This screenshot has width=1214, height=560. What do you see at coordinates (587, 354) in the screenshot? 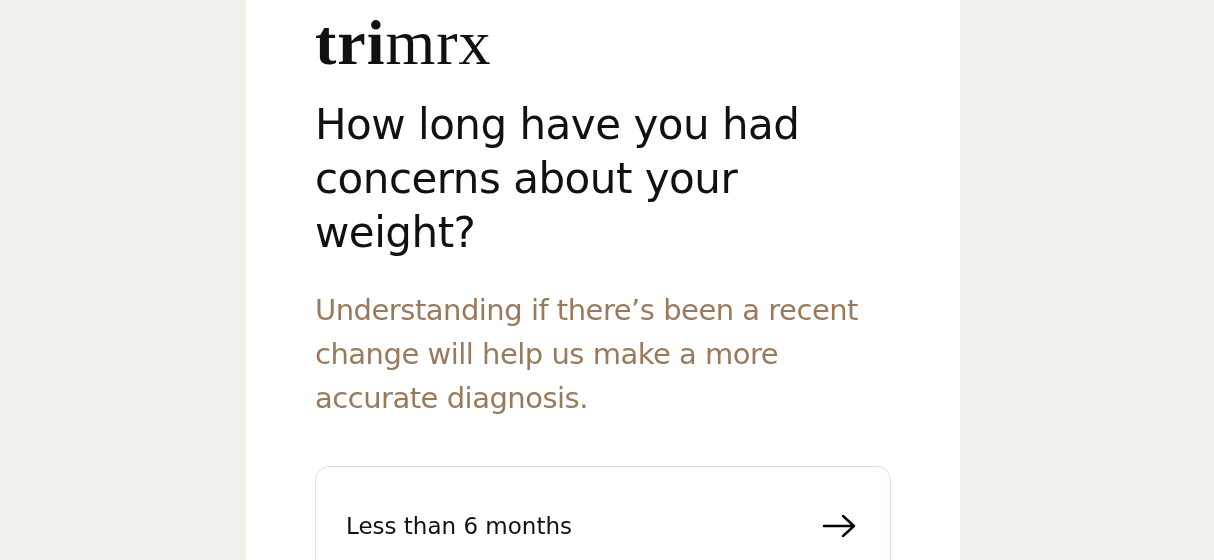
I see `question-description: Understanding if there’s been a recent change will help us make a more accurate diagnosis.` at bounding box center [587, 354].